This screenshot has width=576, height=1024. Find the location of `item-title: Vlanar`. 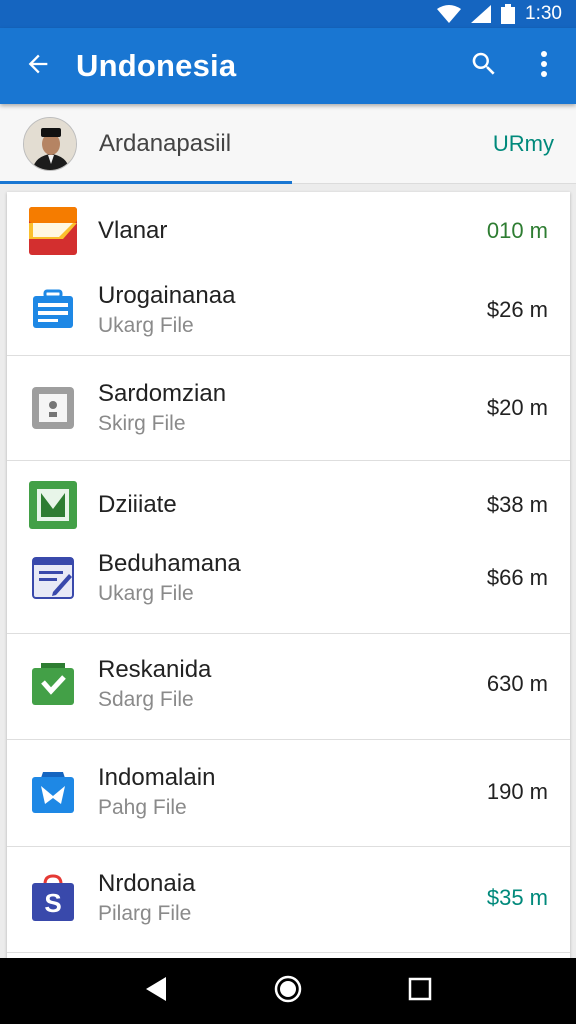

item-title: Vlanar is located at coordinates (133, 230).